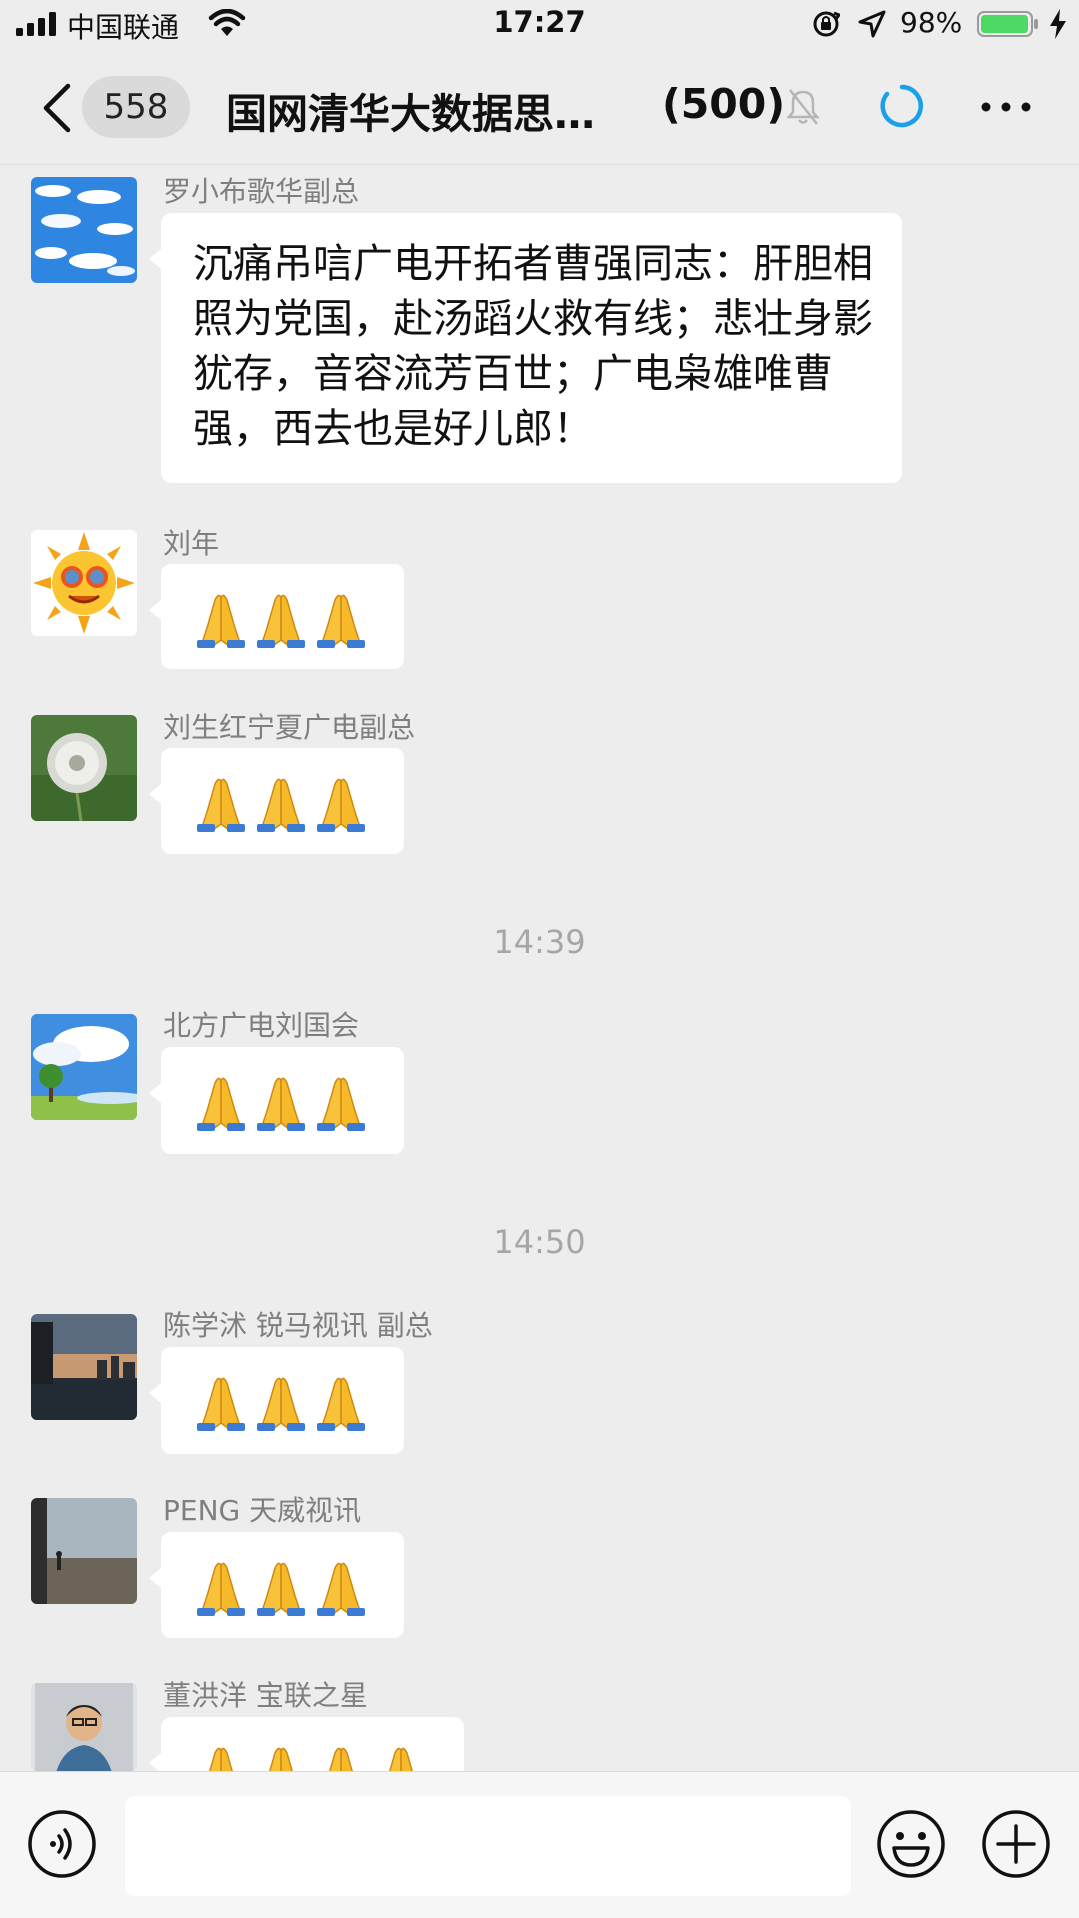 This screenshot has width=1079, height=1918. I want to click on sender-name: 刘生红宁夏广电副总, so click(289, 727).